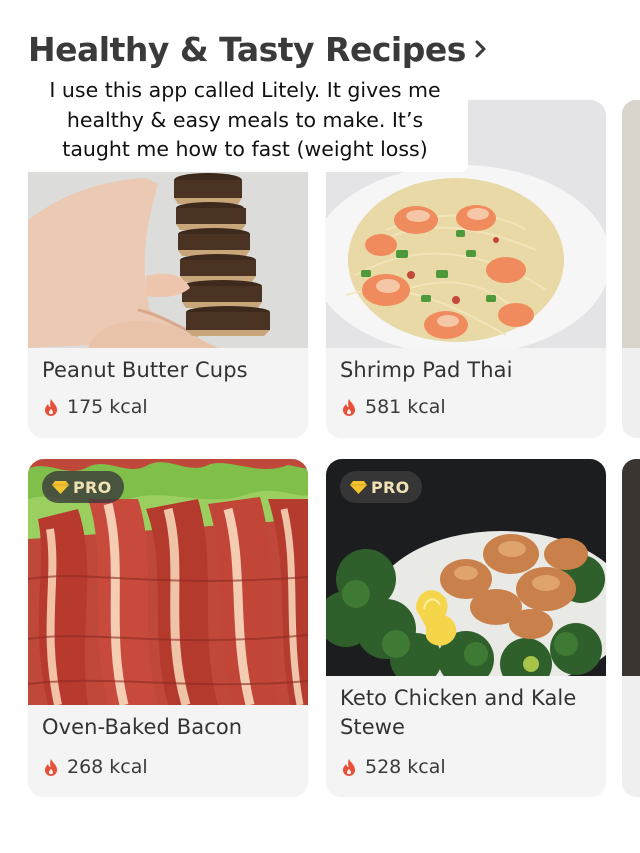 The width and height of the screenshot is (640, 853). I want to click on caption-line: taught me how to fast (weight loss), so click(245, 149).